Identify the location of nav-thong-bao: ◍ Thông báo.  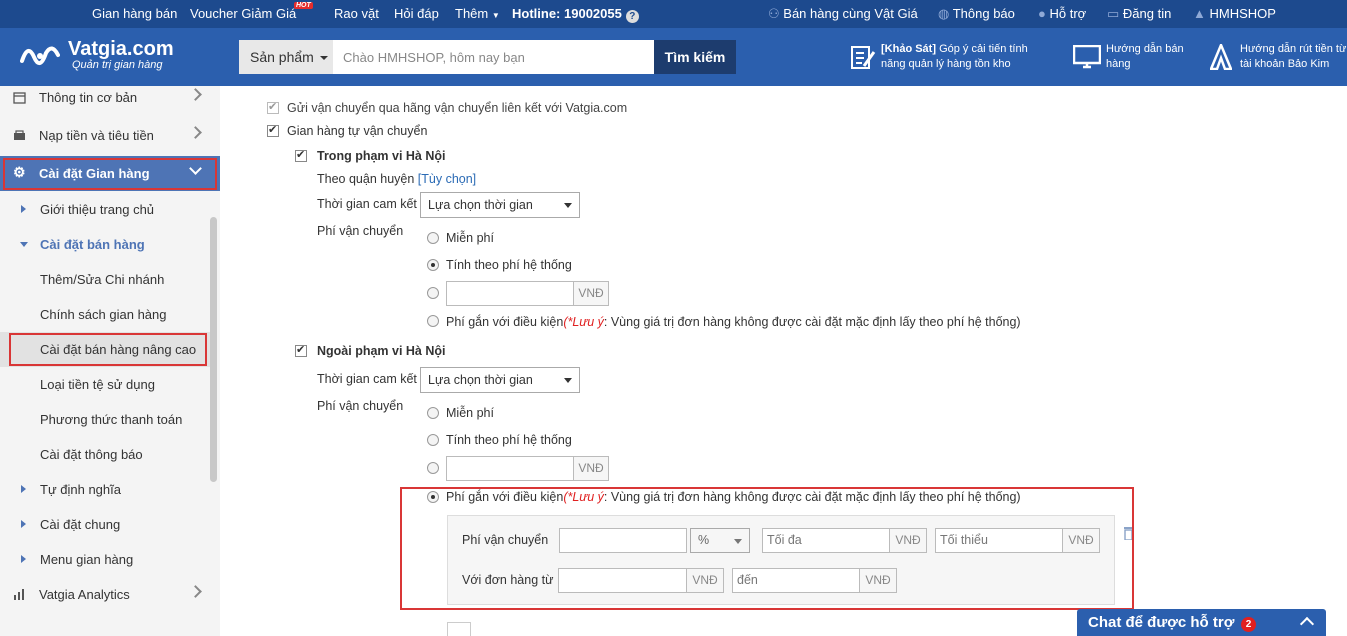
(976, 14).